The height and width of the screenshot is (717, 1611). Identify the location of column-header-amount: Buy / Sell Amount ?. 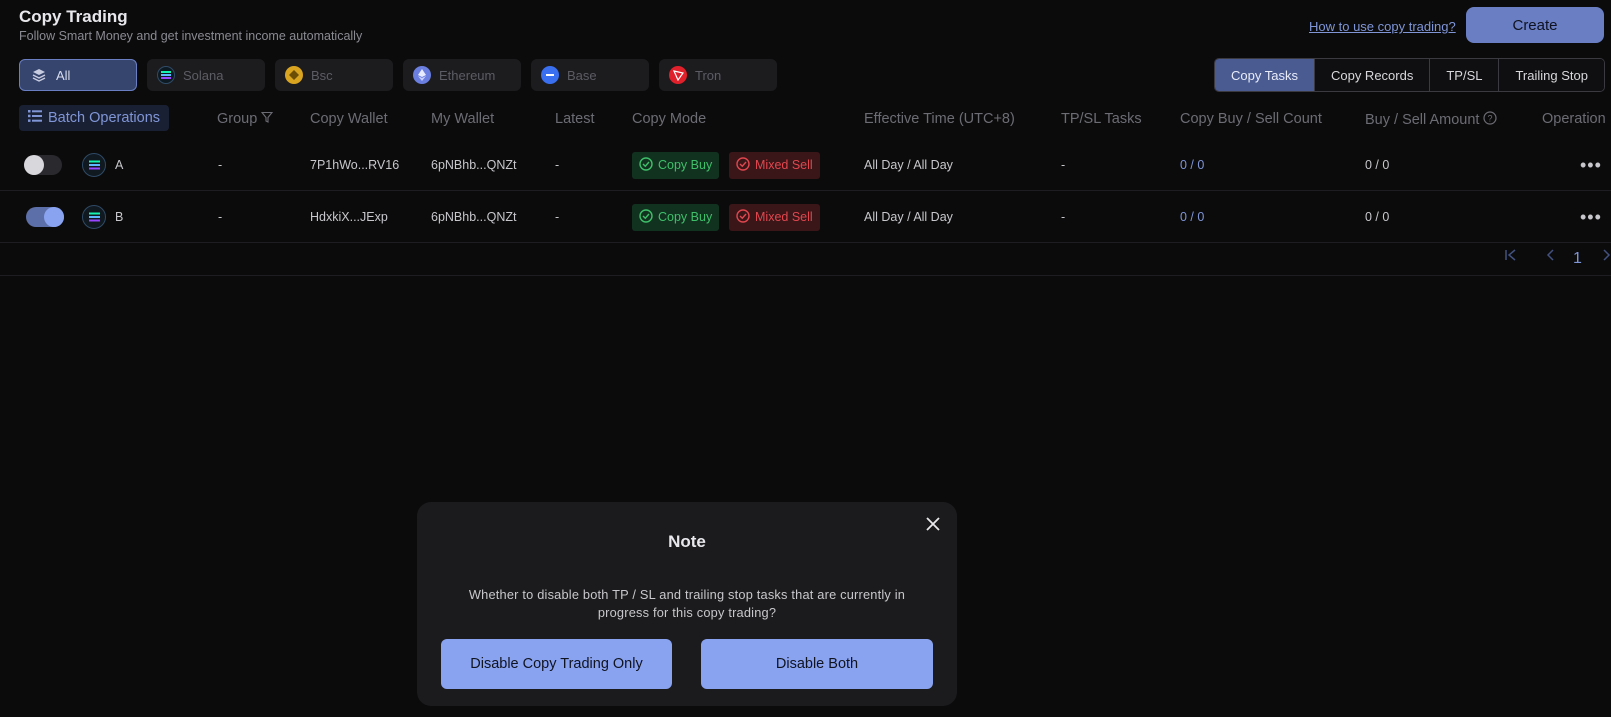
(1431, 120).